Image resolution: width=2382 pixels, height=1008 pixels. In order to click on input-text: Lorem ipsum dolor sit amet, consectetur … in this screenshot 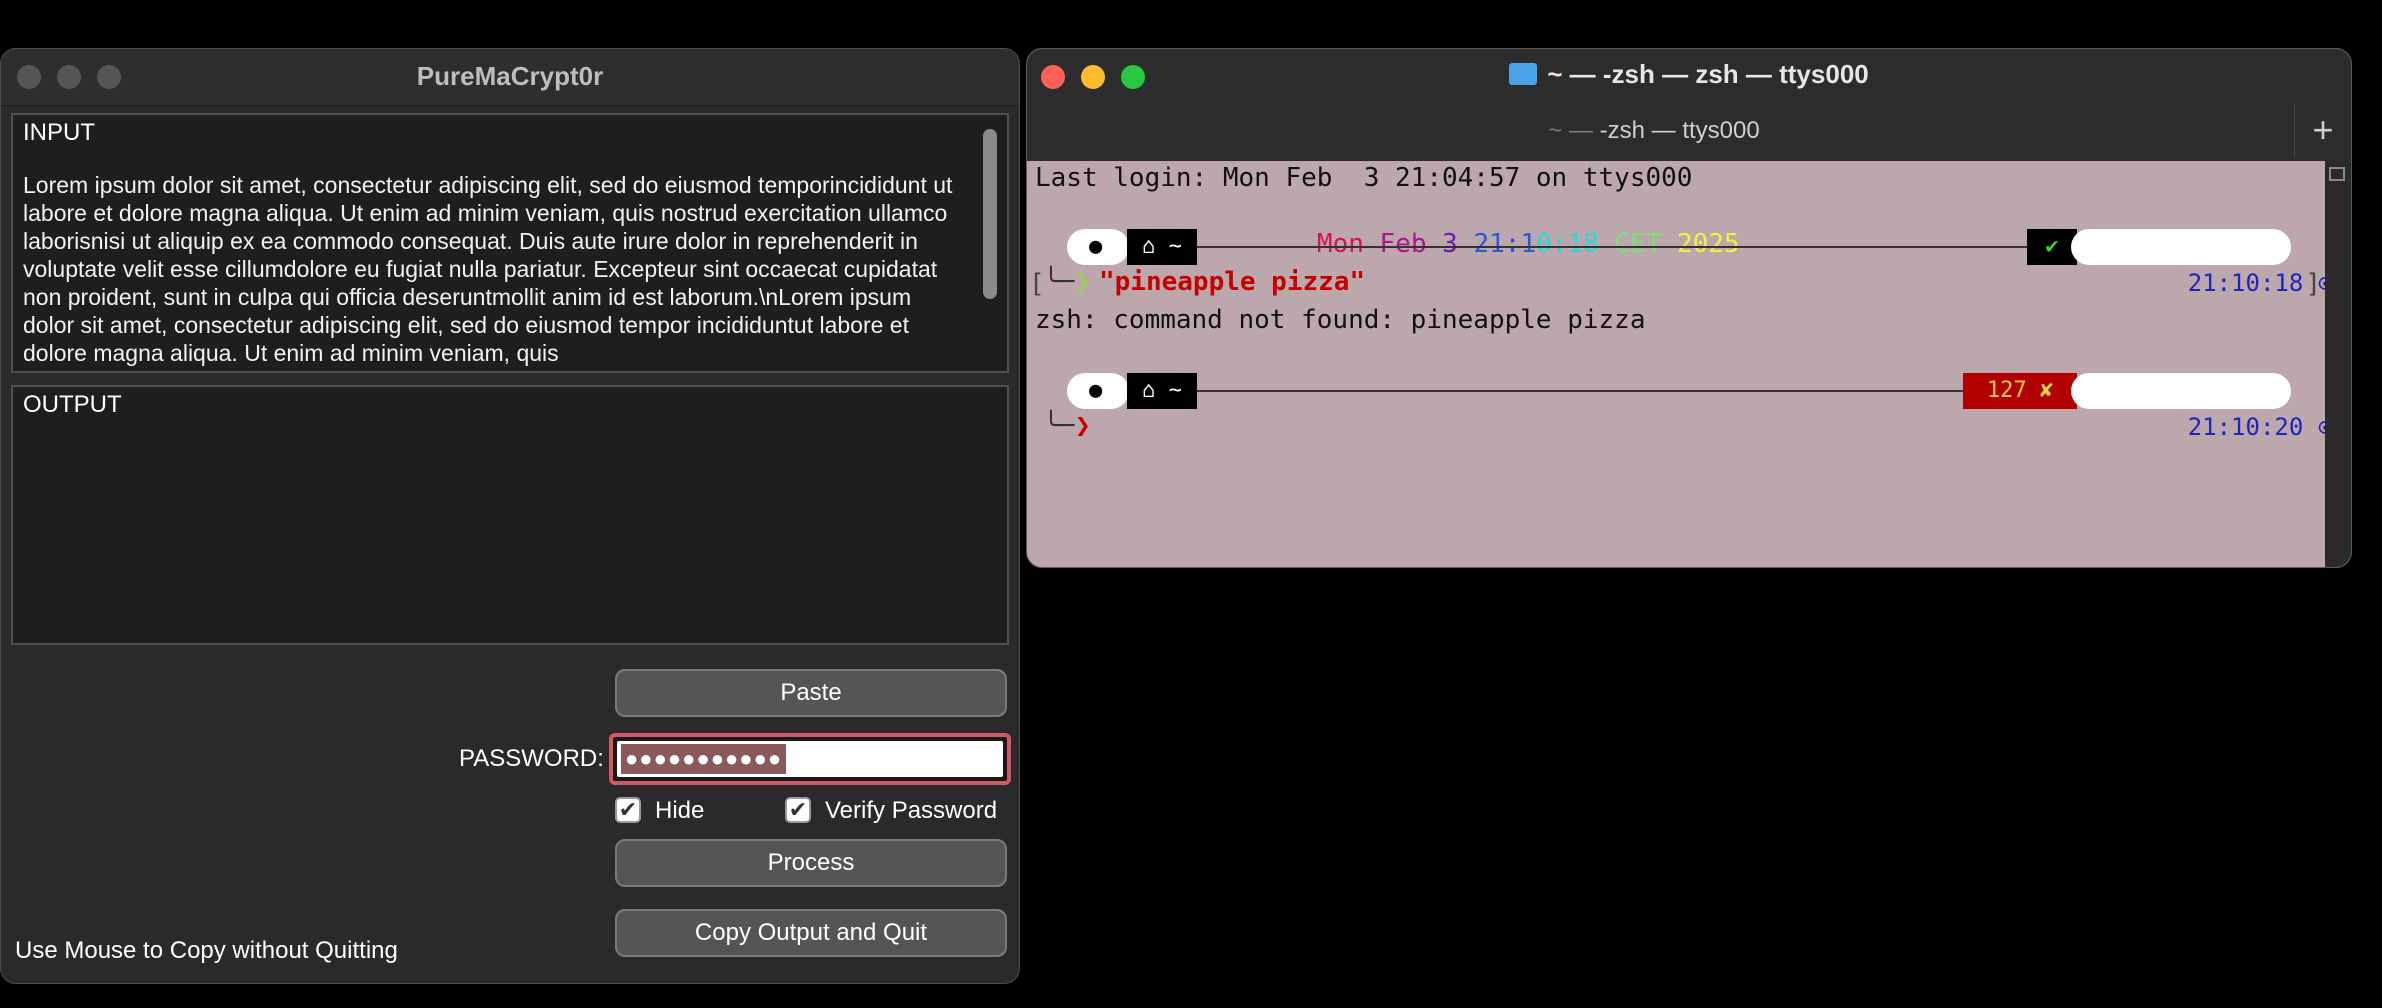, I will do `click(495, 271)`.